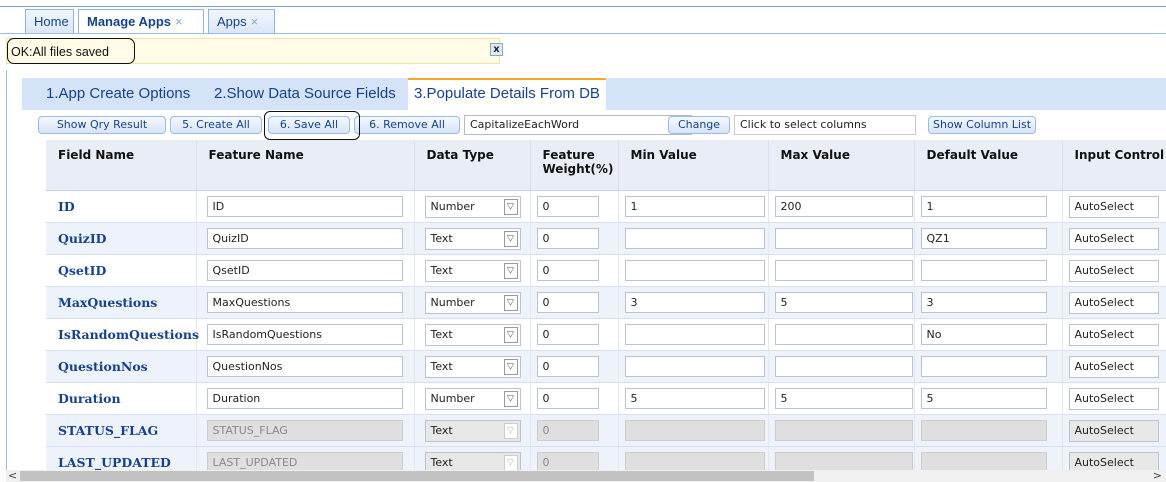 This screenshot has height=482, width=1166. I want to click on remove-all-button: 6. Remove All, so click(407, 125).